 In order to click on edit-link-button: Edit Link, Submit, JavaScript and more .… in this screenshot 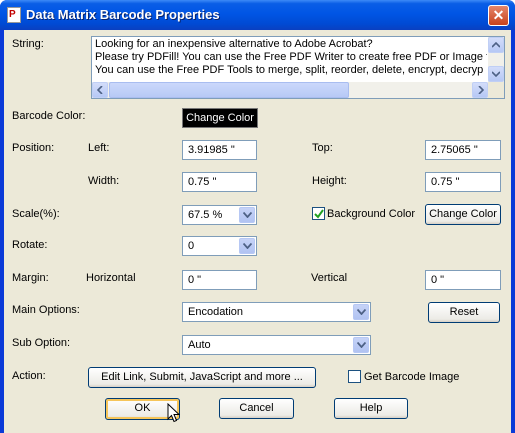, I will do `click(202, 377)`.